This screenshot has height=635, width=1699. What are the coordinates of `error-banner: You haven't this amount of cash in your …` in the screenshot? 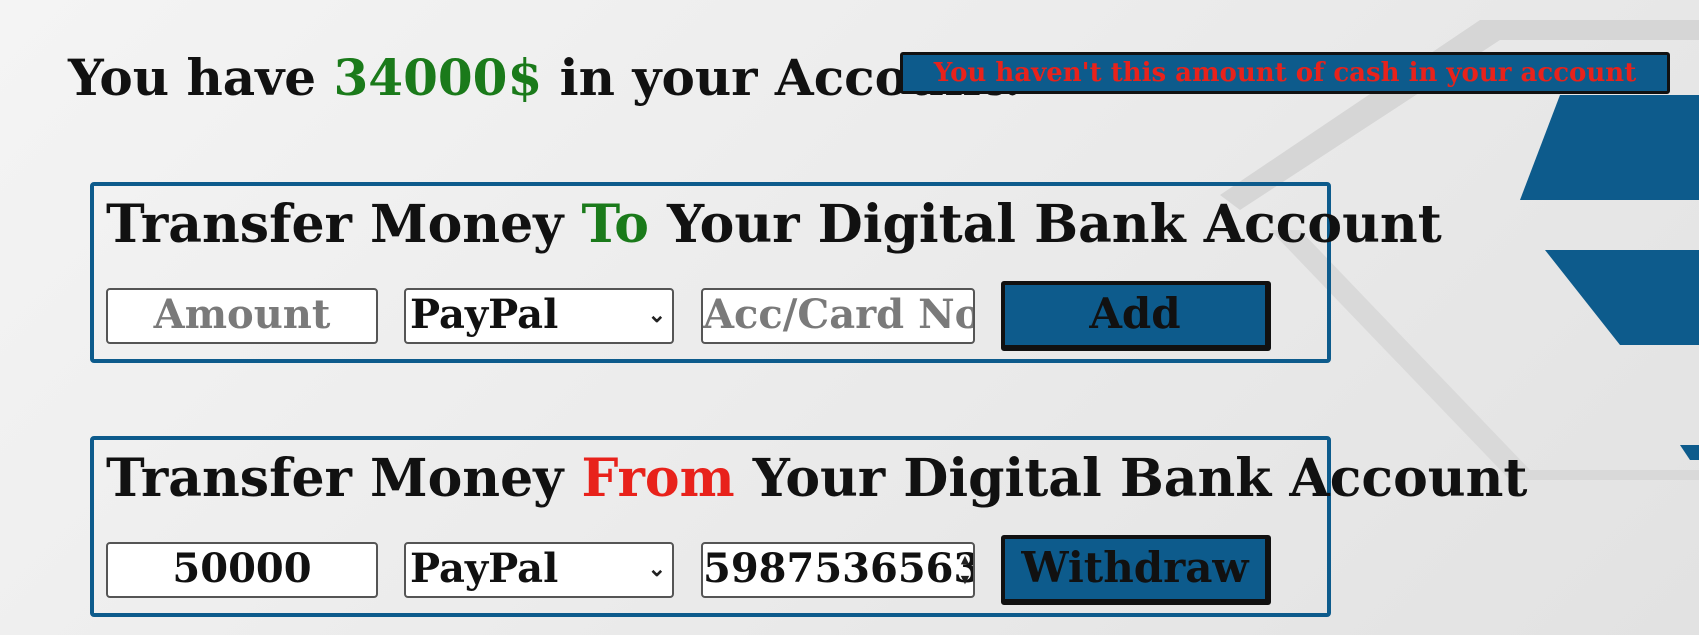 It's located at (1285, 73).